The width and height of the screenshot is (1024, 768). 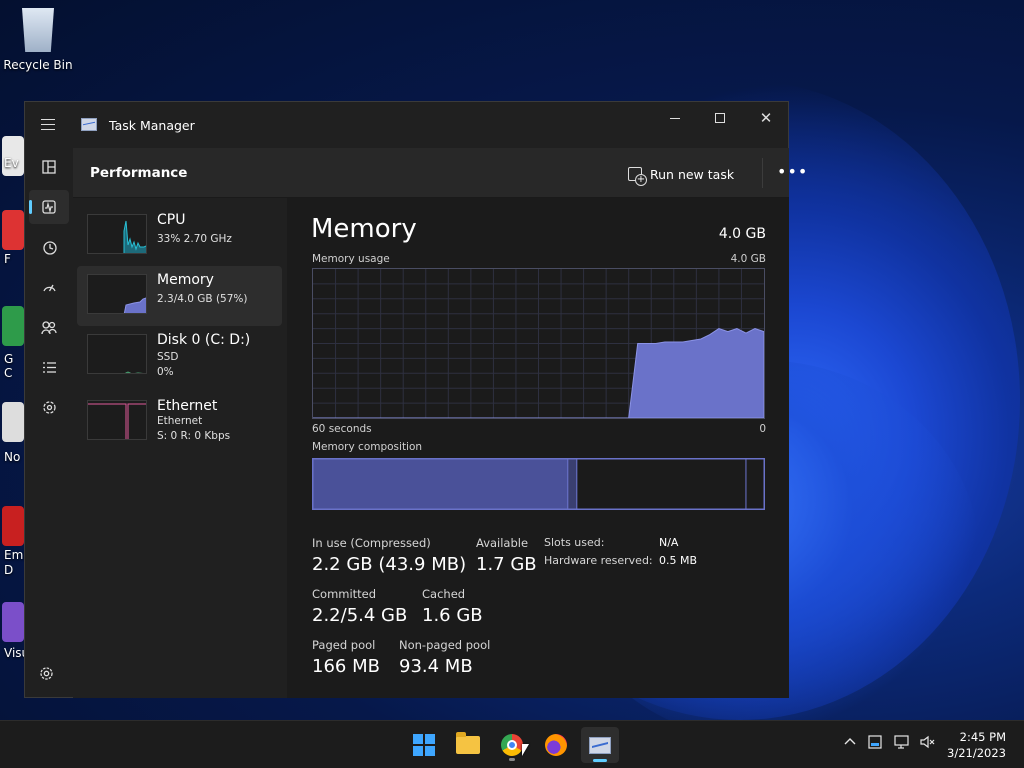 I want to click on nav-rail, so click(x=49, y=423).